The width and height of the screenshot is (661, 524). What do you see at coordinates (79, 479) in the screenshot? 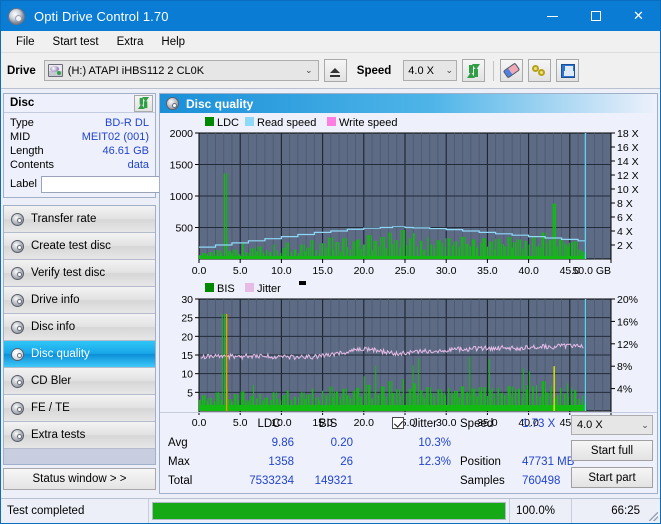
I see `status-window-button: Status window > >` at bounding box center [79, 479].